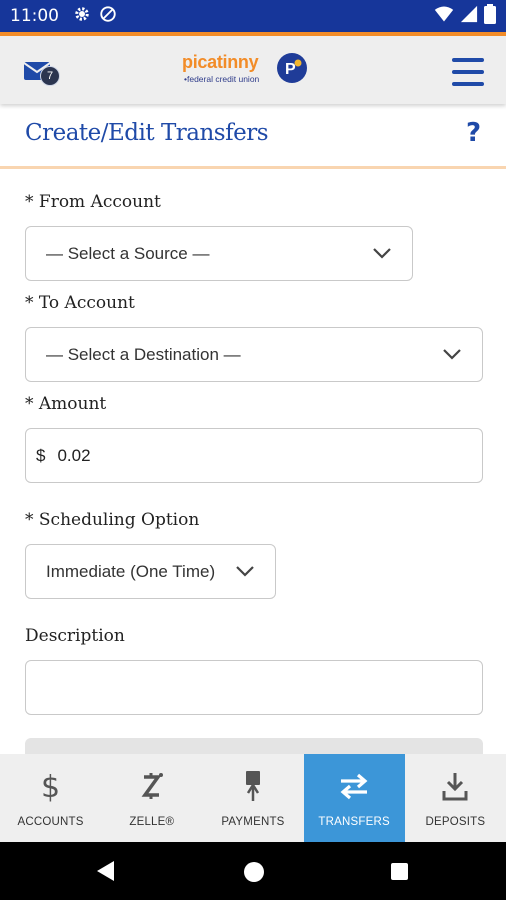 This screenshot has height=900, width=506. I want to click on settings-icon, so click(82, 16).